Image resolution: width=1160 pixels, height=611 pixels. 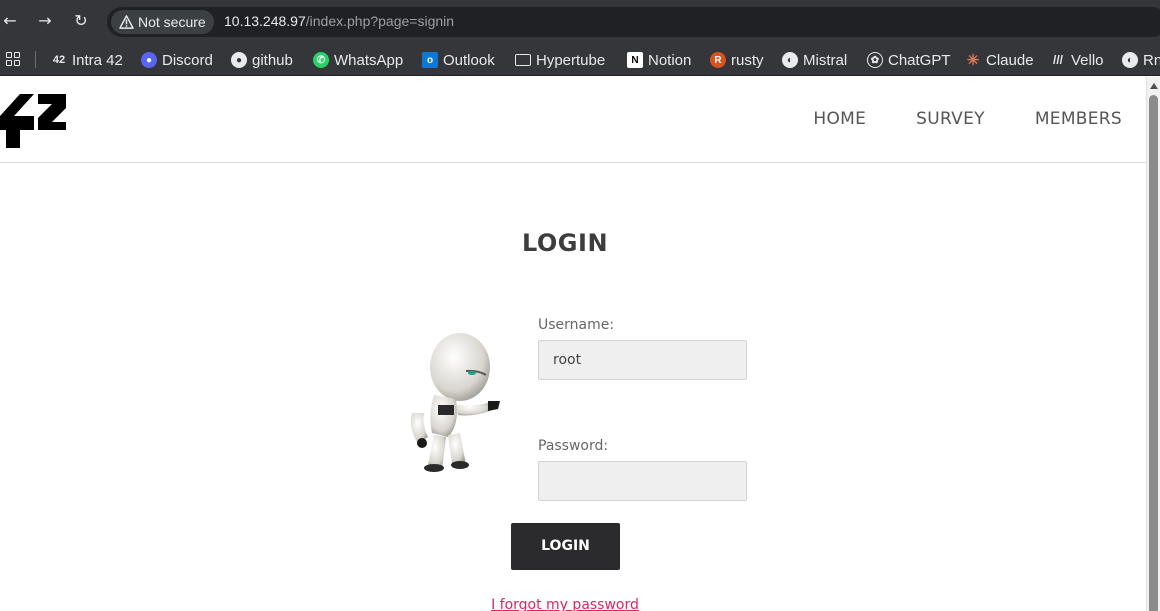 I want to click on page-title: LOGIN, so click(x=565, y=243).